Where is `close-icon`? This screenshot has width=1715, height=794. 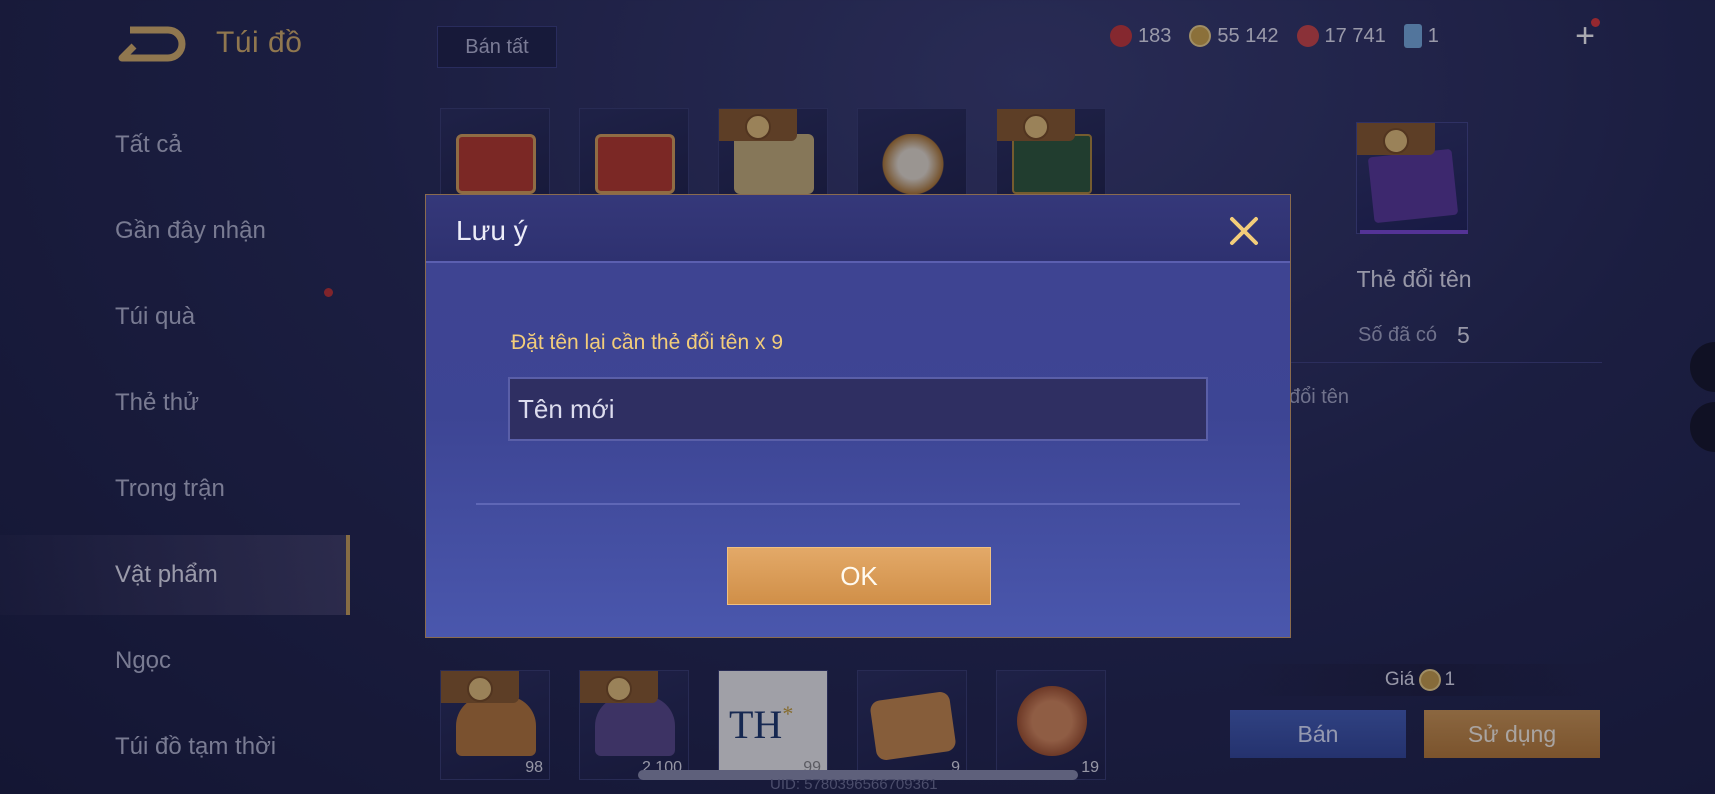 close-icon is located at coordinates (1244, 231).